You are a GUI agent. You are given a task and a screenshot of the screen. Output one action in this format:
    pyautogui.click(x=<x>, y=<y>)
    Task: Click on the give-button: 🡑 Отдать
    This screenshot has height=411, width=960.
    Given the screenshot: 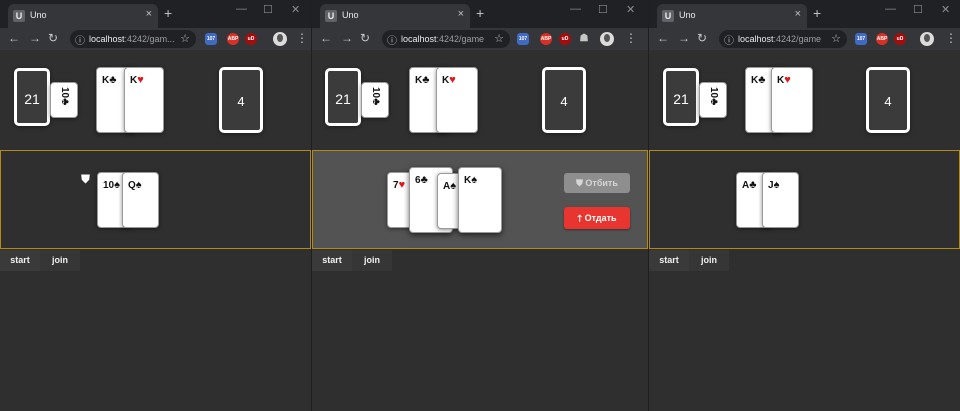 What is the action you would take?
    pyautogui.click(x=597, y=218)
    